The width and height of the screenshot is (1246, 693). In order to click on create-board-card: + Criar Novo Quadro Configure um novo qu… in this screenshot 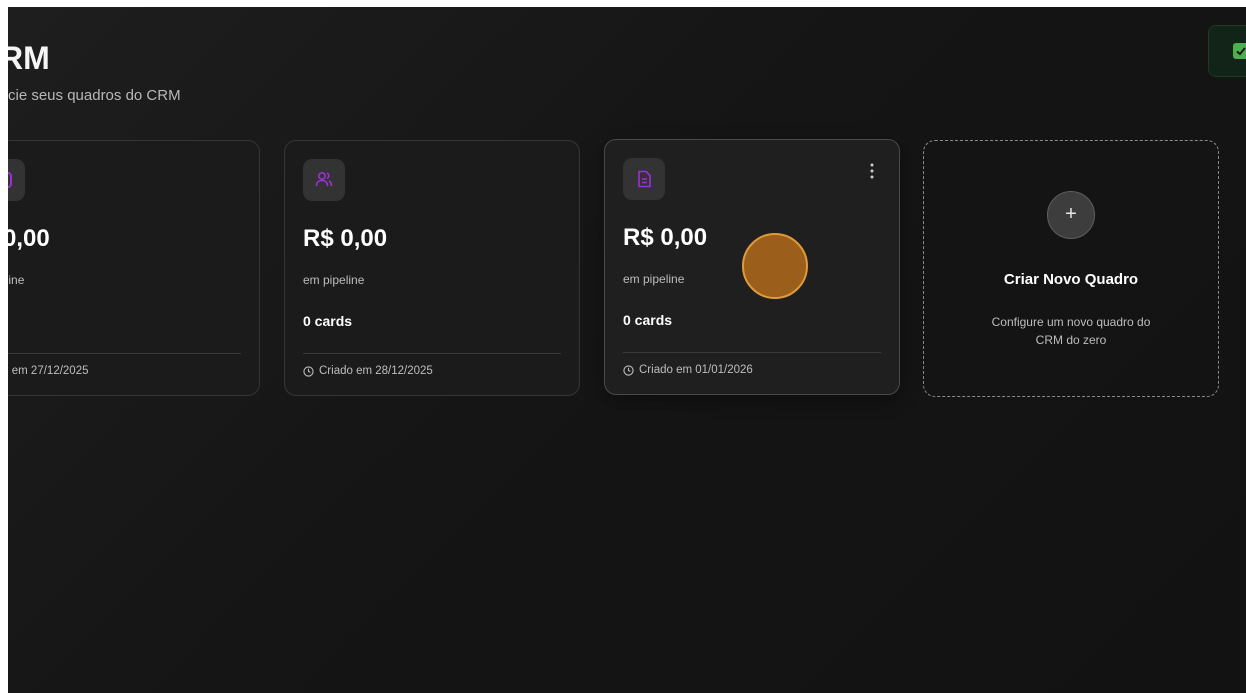, I will do `click(1071, 268)`.